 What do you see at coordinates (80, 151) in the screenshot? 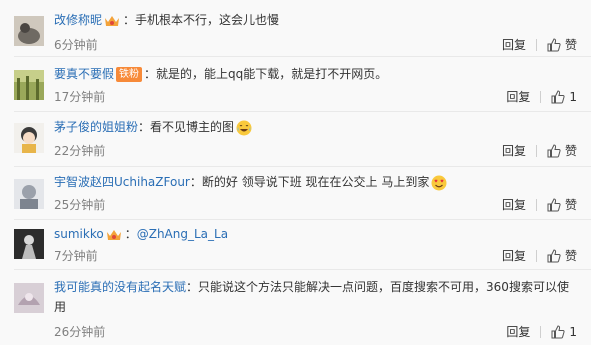
I see `comment-time: 22分钟前` at bounding box center [80, 151].